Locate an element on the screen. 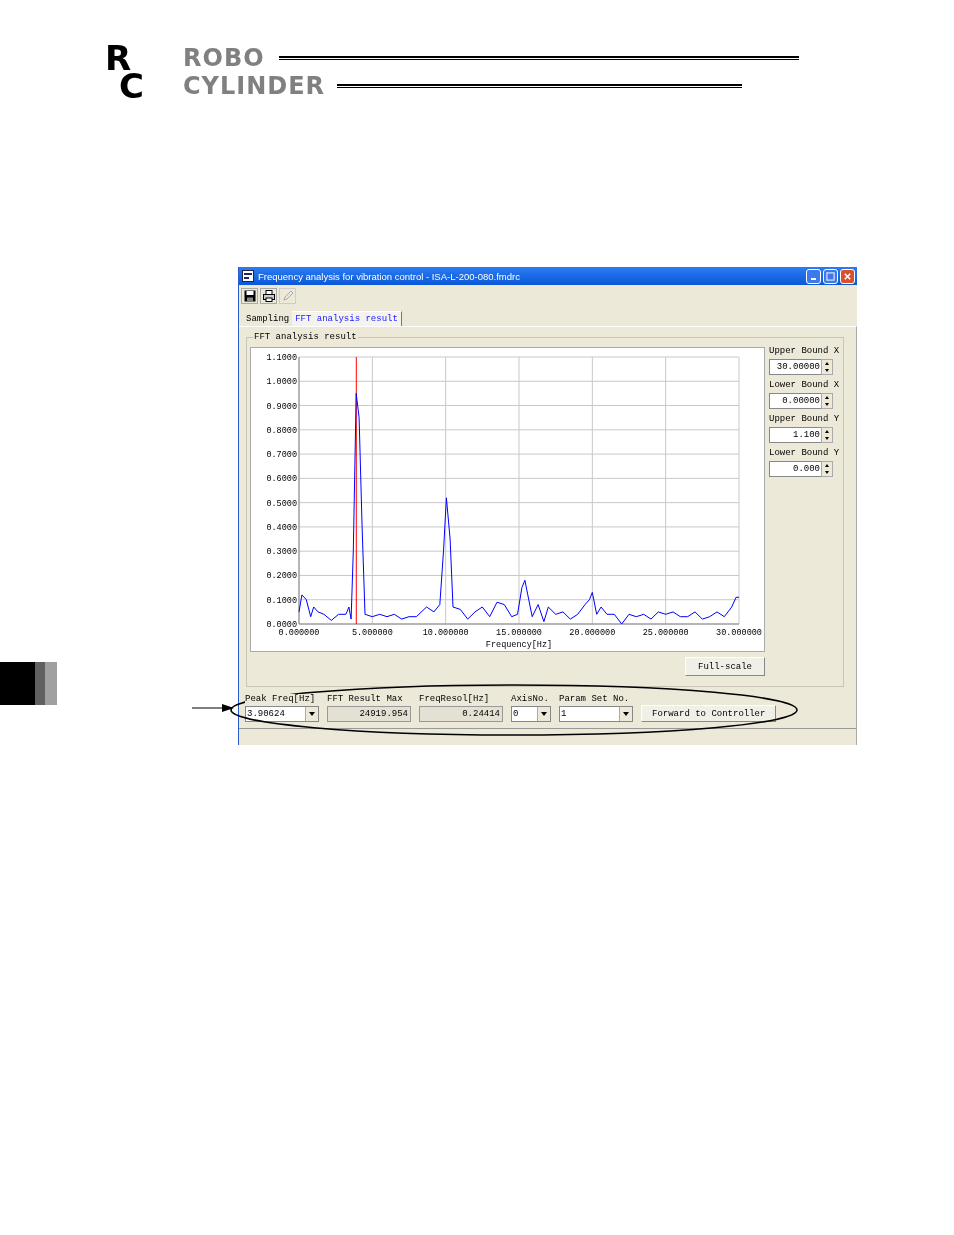 Image resolution: width=954 pixels, height=1235 pixels. x-tick-label: 0.000000 is located at coordinates (299, 633).